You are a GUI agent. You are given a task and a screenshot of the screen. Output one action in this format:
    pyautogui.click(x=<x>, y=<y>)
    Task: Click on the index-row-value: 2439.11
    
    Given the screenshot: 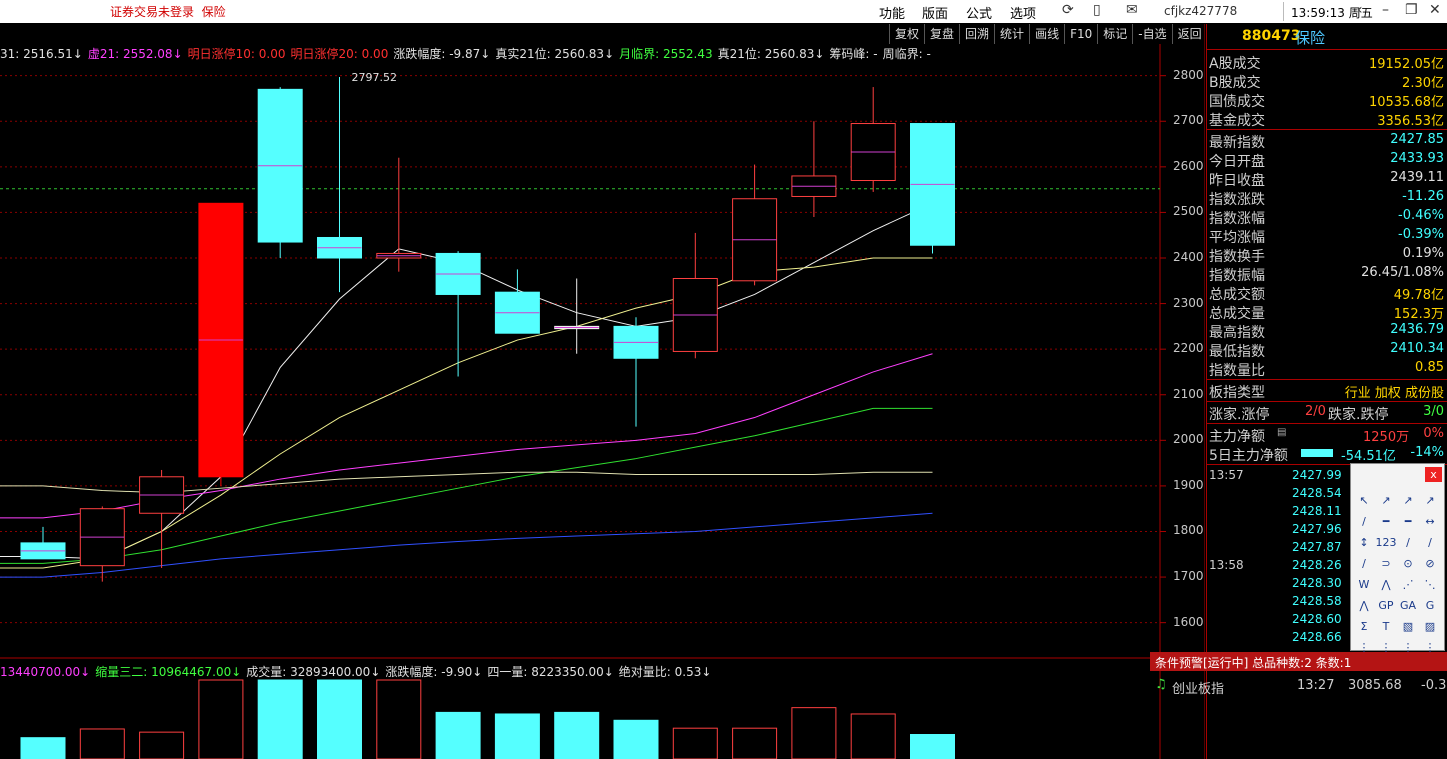 What is the action you would take?
    pyautogui.click(x=1417, y=177)
    